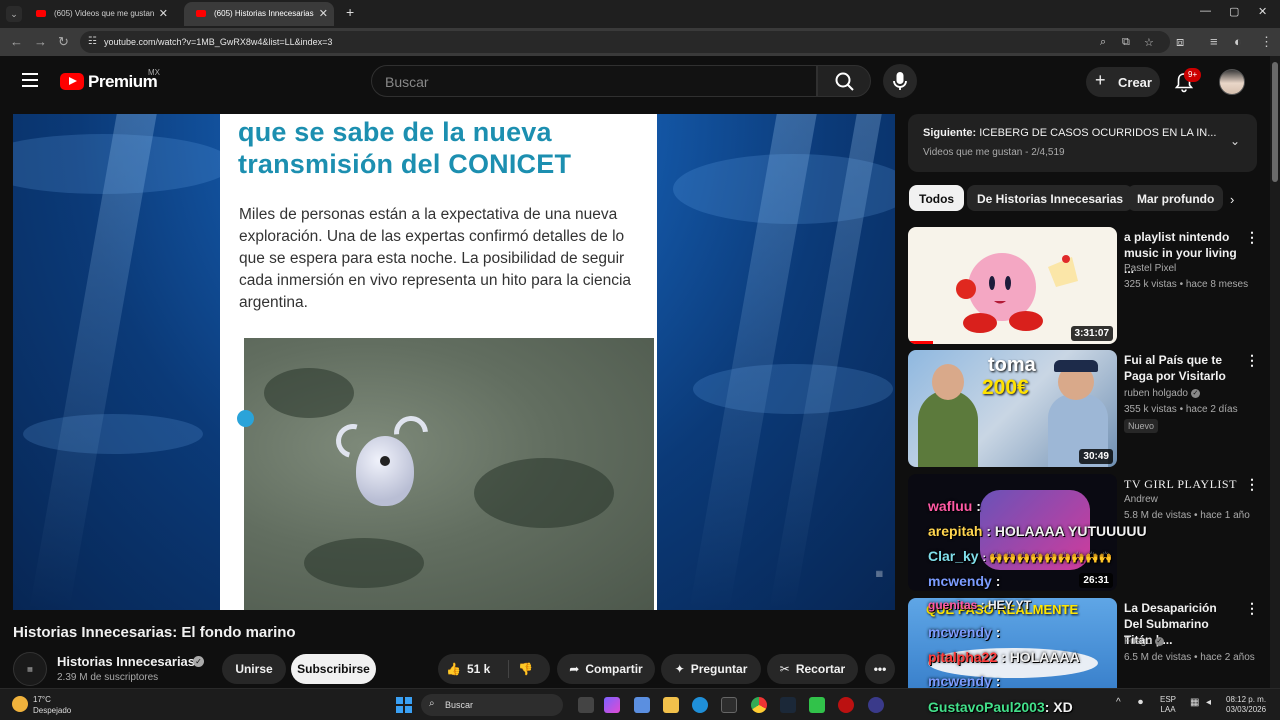 The width and height of the screenshot is (1280, 720). Describe the element at coordinates (333, 669) in the screenshot. I see `subscribe-button: Subscribirse` at that location.